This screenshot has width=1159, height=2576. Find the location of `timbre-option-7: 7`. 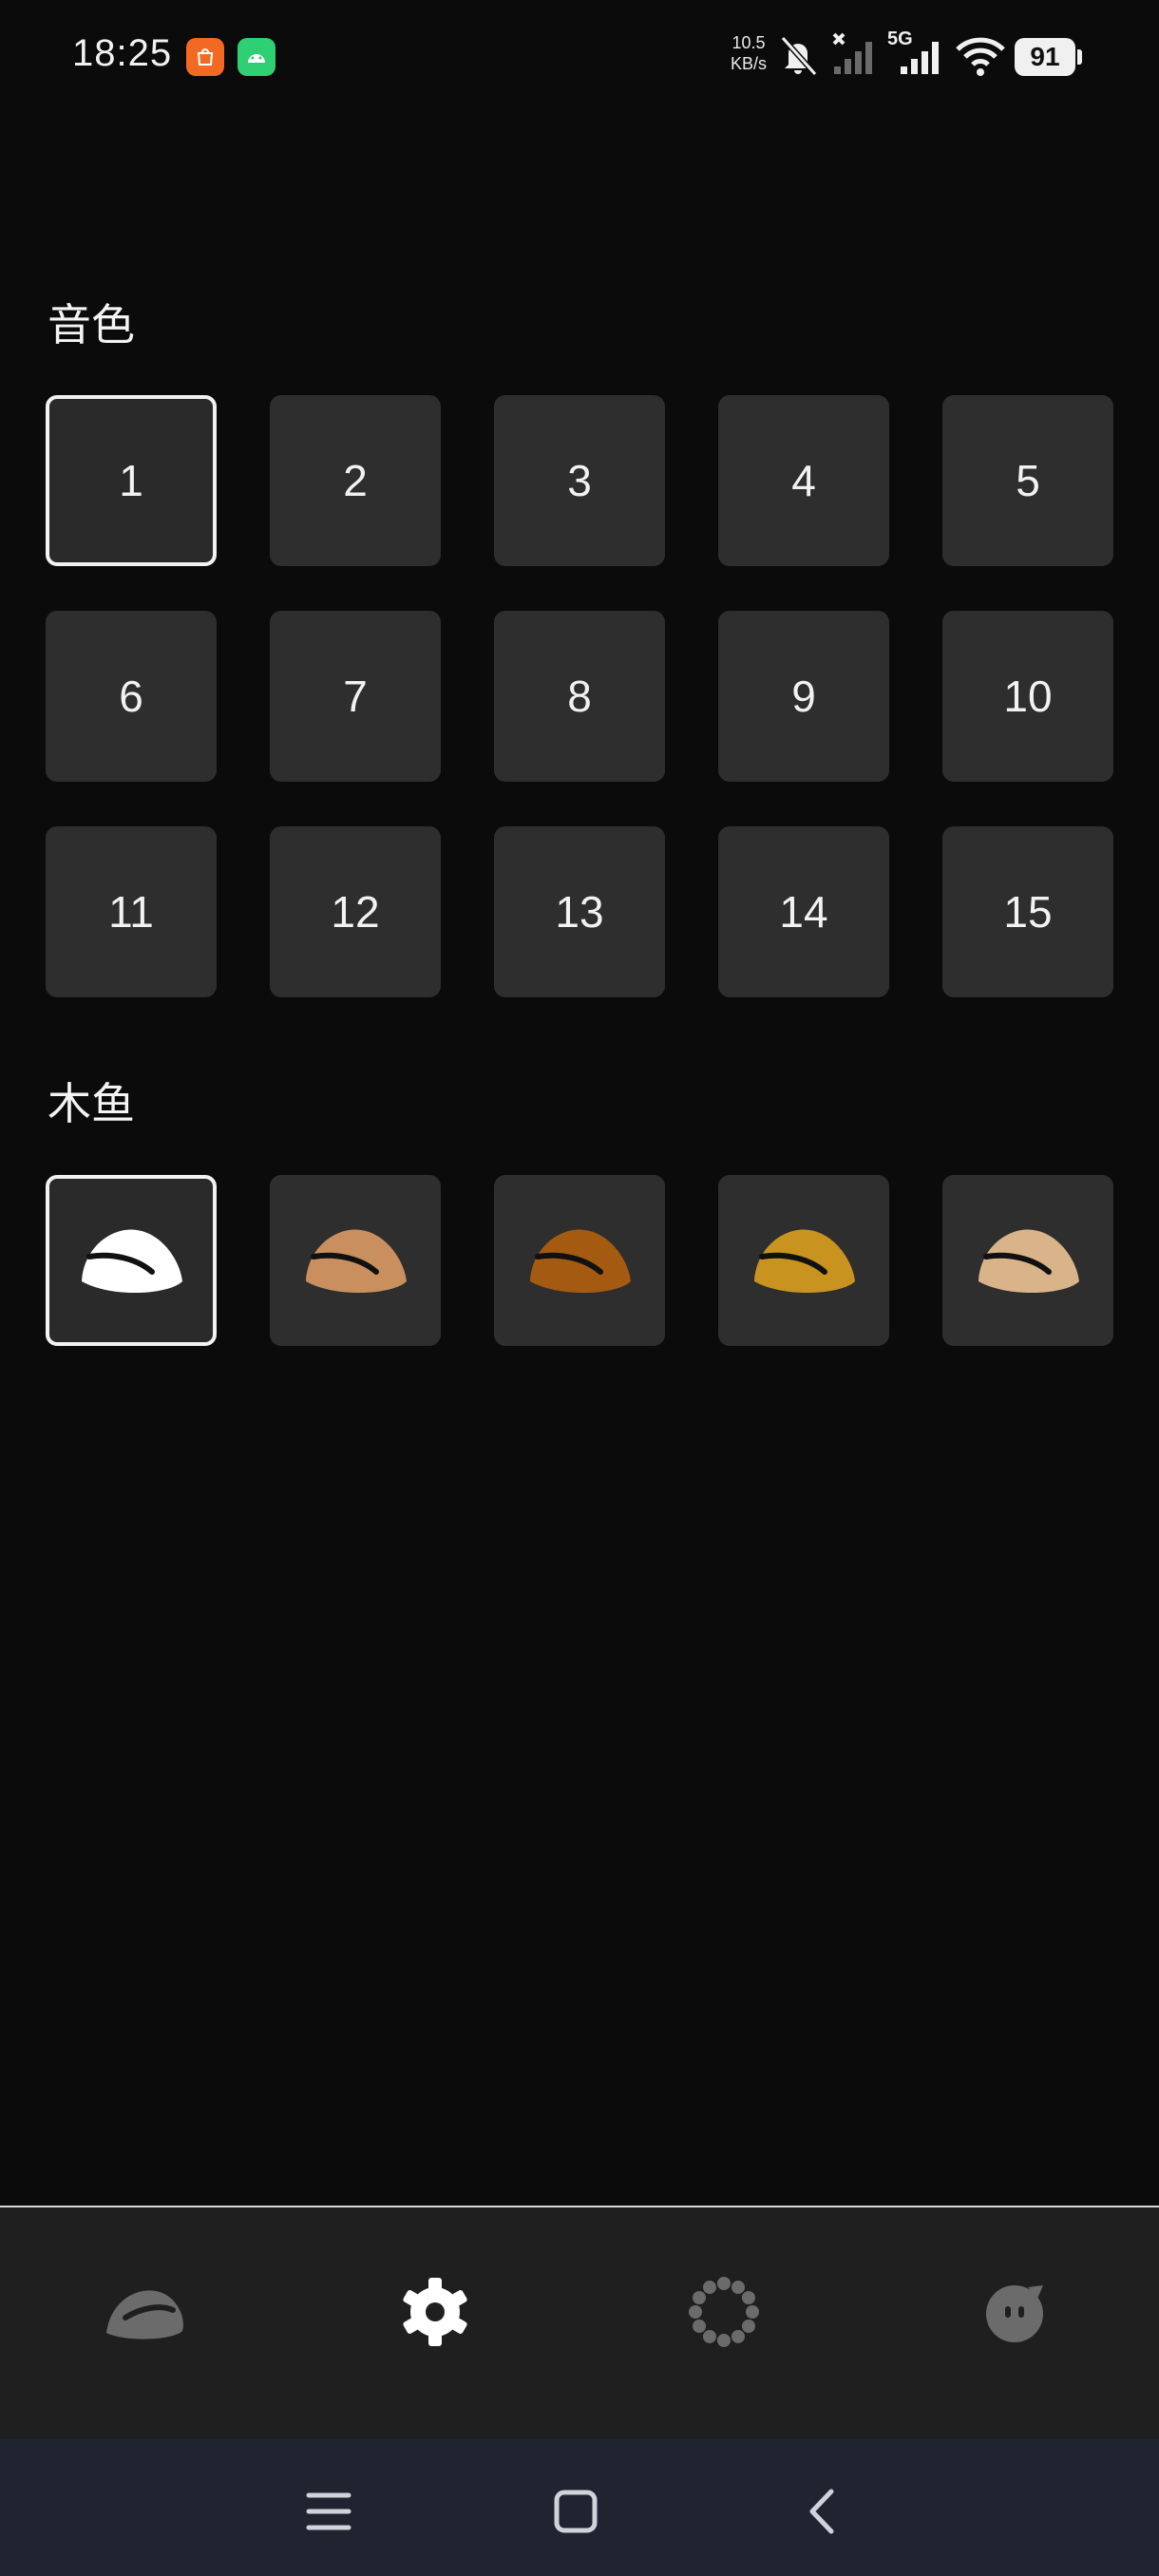

timbre-option-7: 7 is located at coordinates (355, 696).